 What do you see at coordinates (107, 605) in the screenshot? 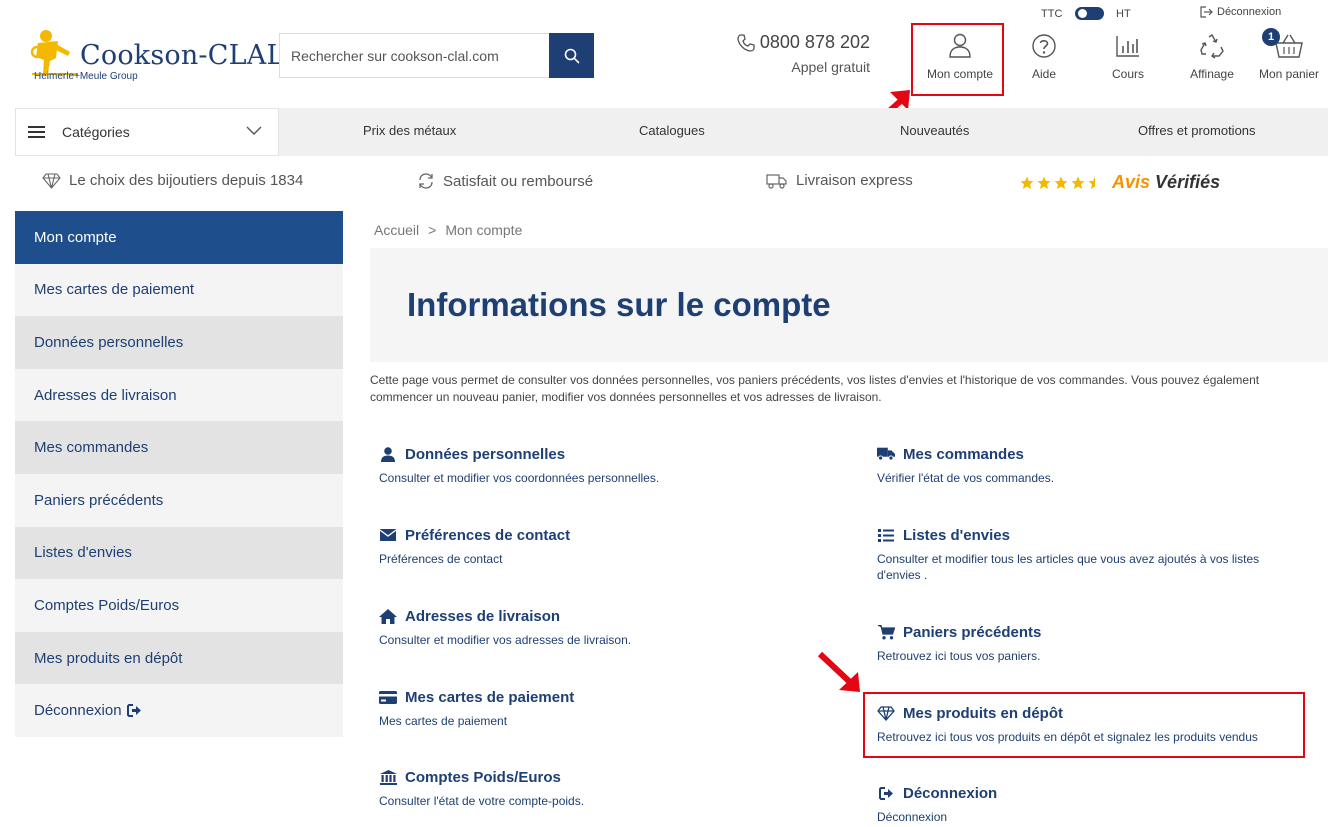
I see `sidebar-item-label: Comptes Poids/Euros` at bounding box center [107, 605].